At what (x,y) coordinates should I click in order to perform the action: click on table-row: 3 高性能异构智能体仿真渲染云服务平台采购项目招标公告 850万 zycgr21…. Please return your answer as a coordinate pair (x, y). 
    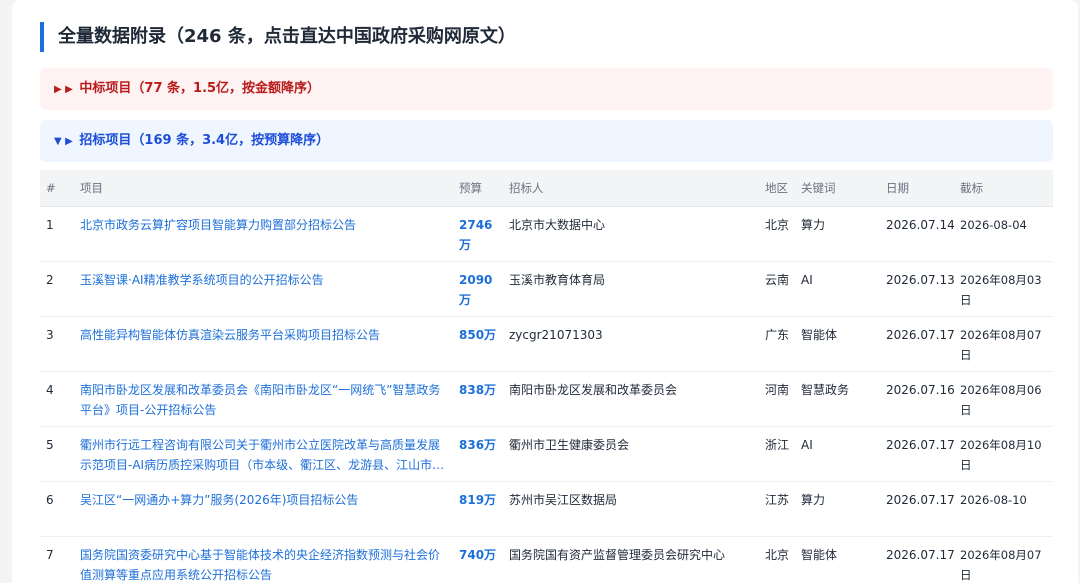
    Looking at the image, I should click on (546, 344).